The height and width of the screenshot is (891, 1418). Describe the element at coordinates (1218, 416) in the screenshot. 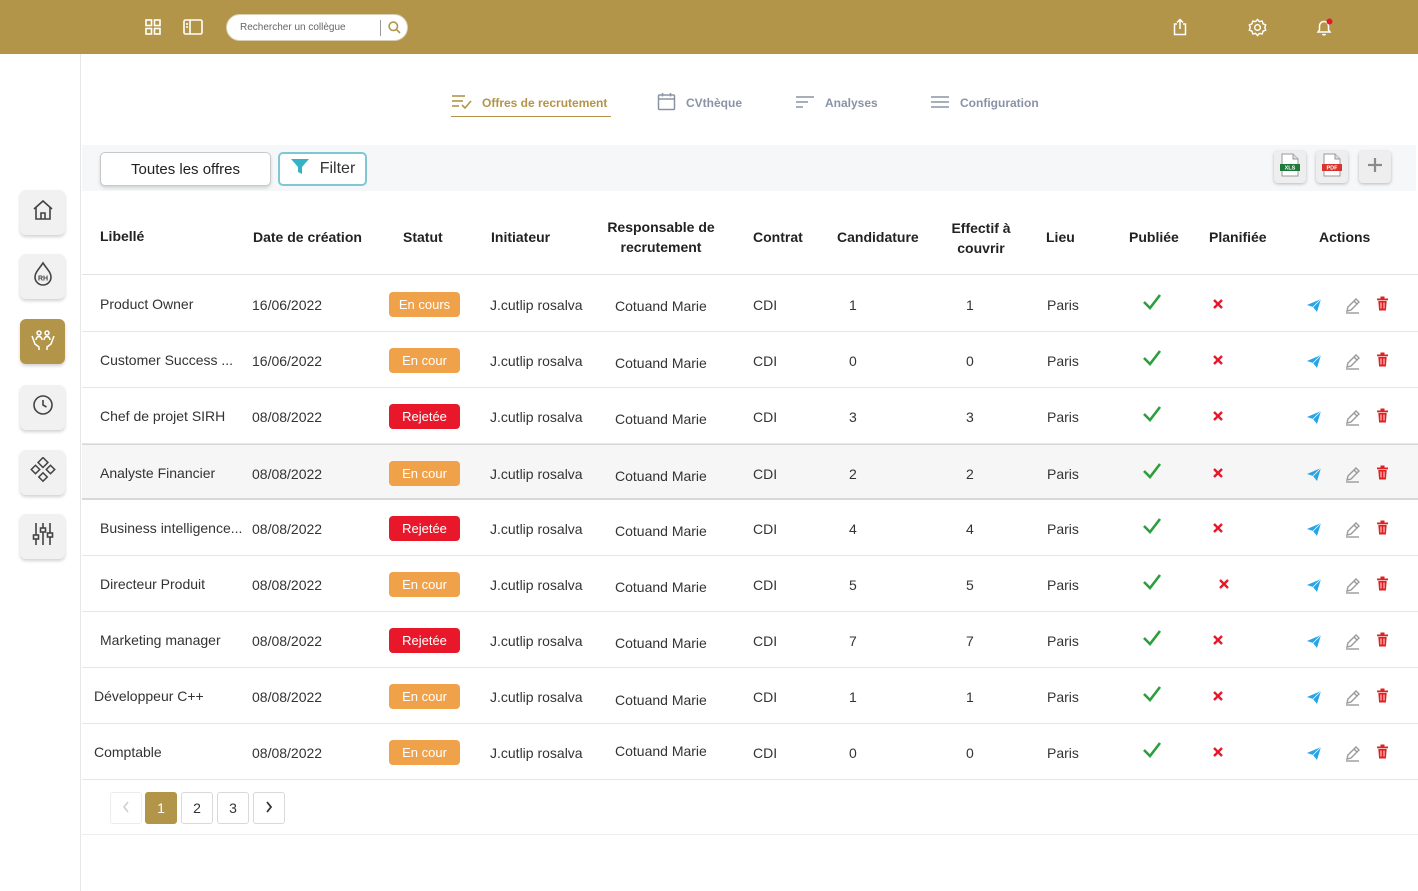

I see `not-planned-cross-icon` at that location.